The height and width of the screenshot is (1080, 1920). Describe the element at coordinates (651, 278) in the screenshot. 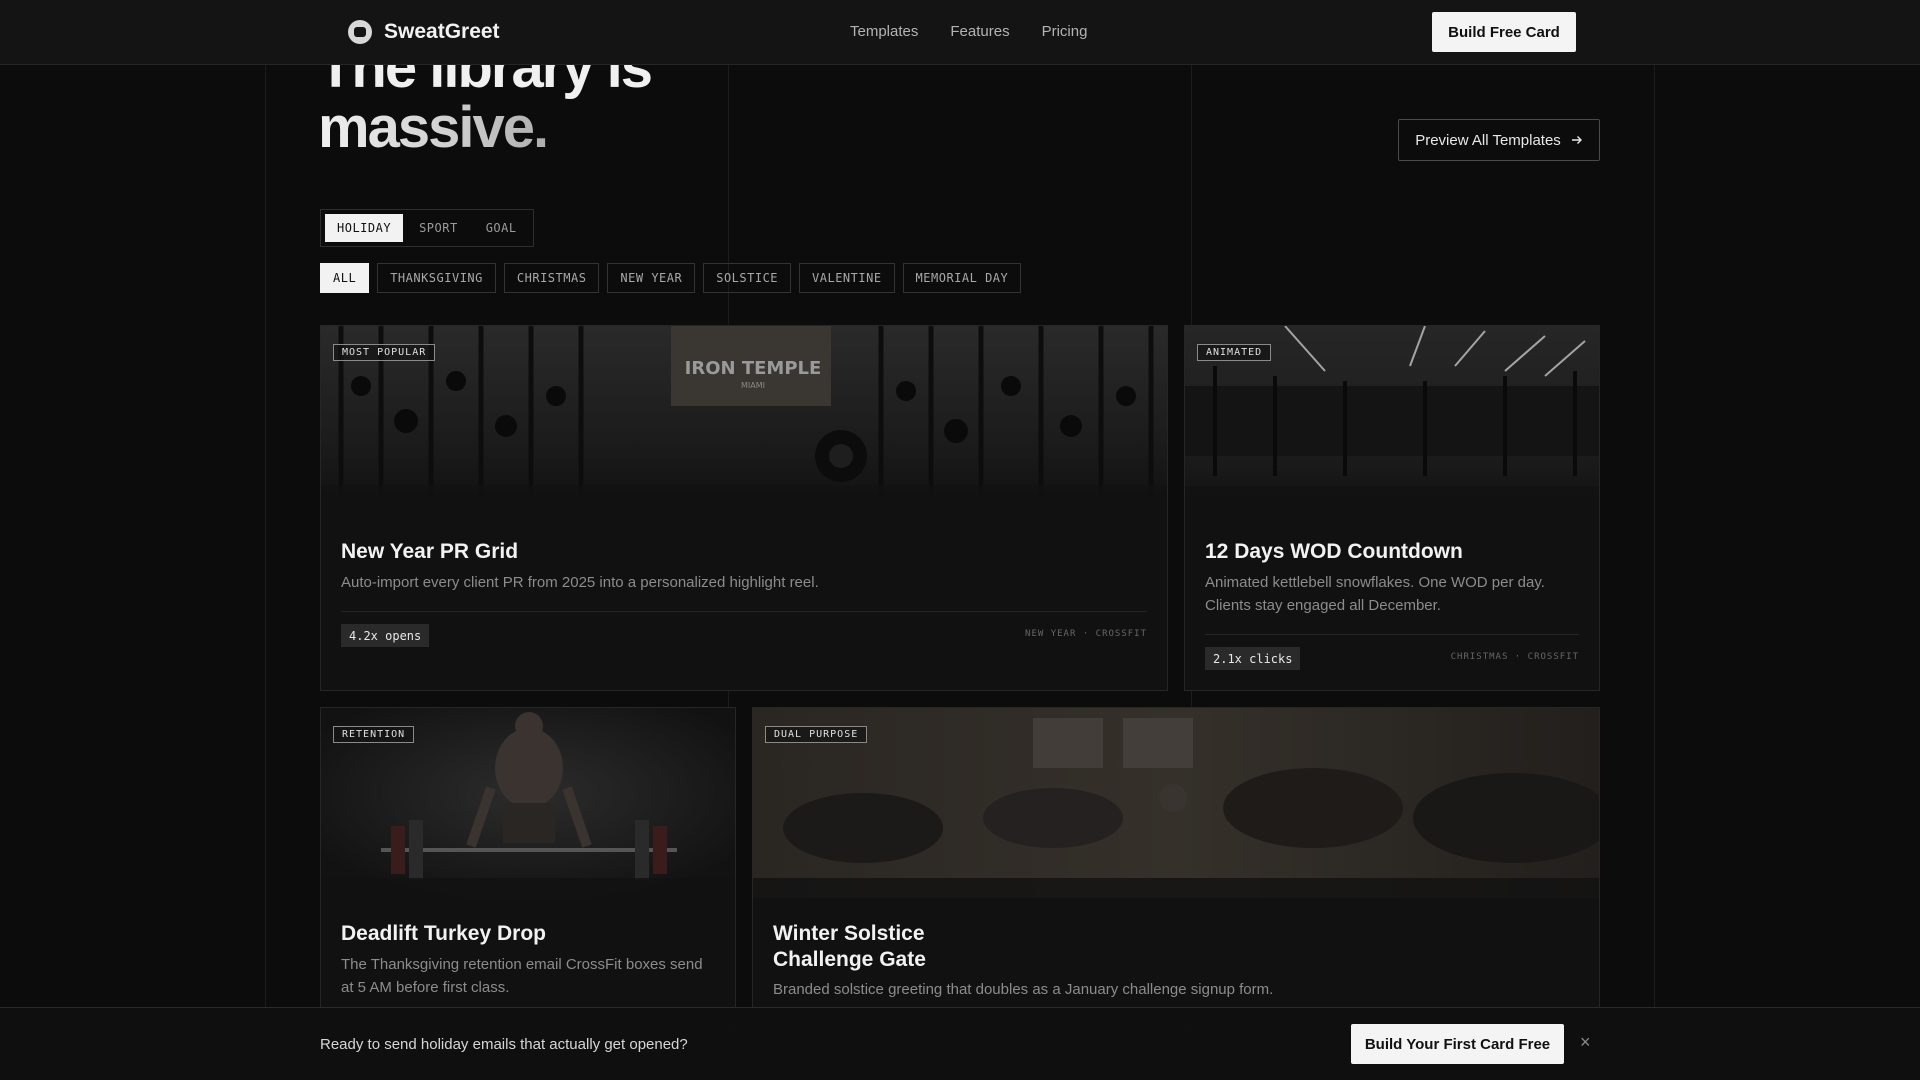

I see `filter-new-year: NEW YEAR` at that location.